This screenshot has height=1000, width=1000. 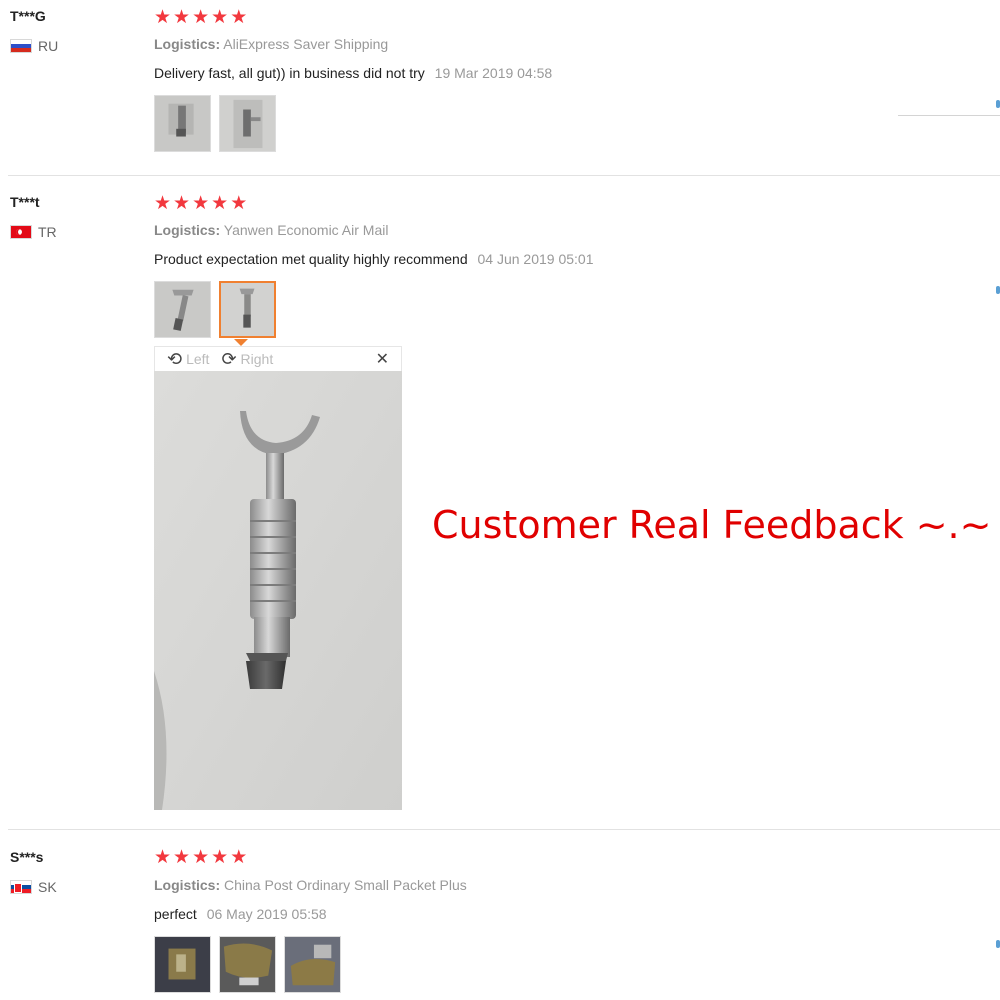 I want to click on logistics-info: Logistics: AliExpress Saver Shipping, so click(x=271, y=44).